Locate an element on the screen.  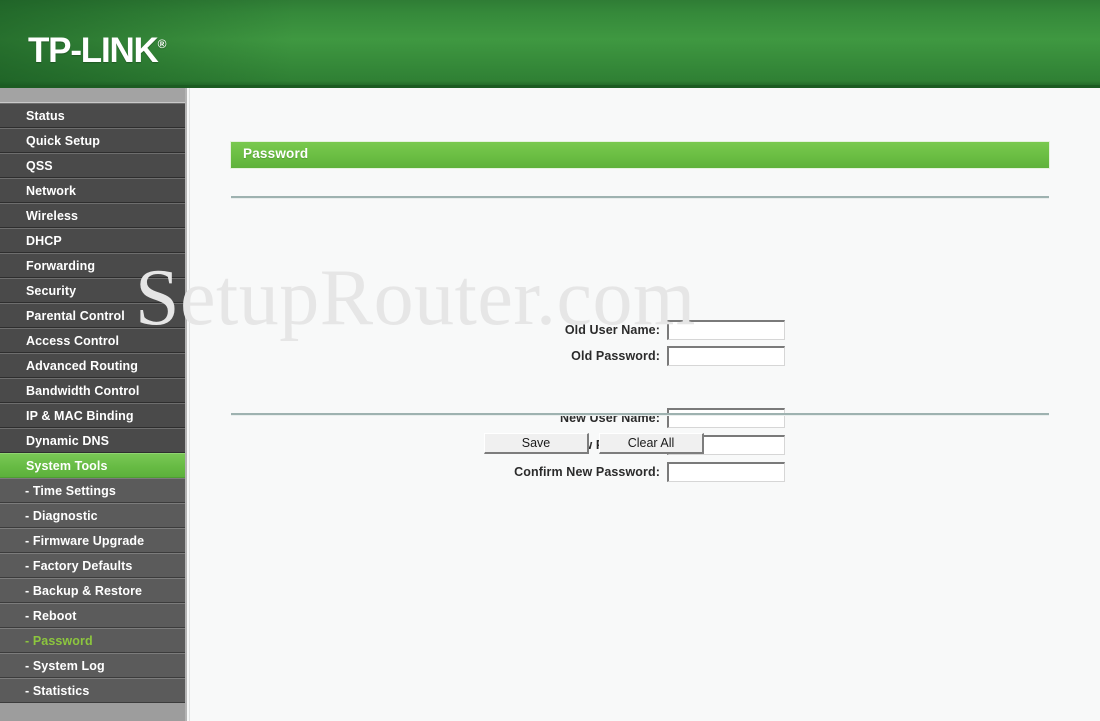
divider-bottom is located at coordinates (640, 414).